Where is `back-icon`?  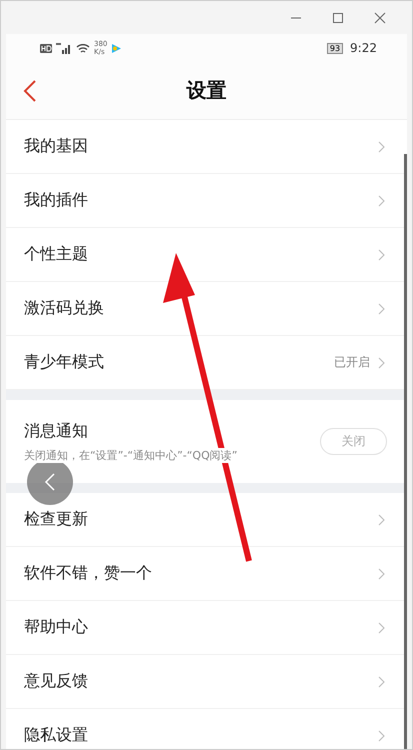 back-icon is located at coordinates (30, 91).